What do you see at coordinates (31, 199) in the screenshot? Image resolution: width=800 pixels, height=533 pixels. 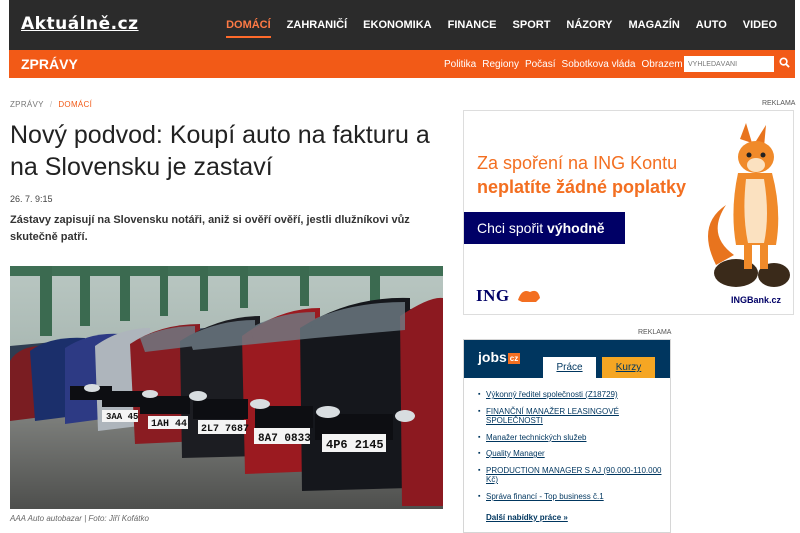 I see `article-date: 26. 7. 9:15` at bounding box center [31, 199].